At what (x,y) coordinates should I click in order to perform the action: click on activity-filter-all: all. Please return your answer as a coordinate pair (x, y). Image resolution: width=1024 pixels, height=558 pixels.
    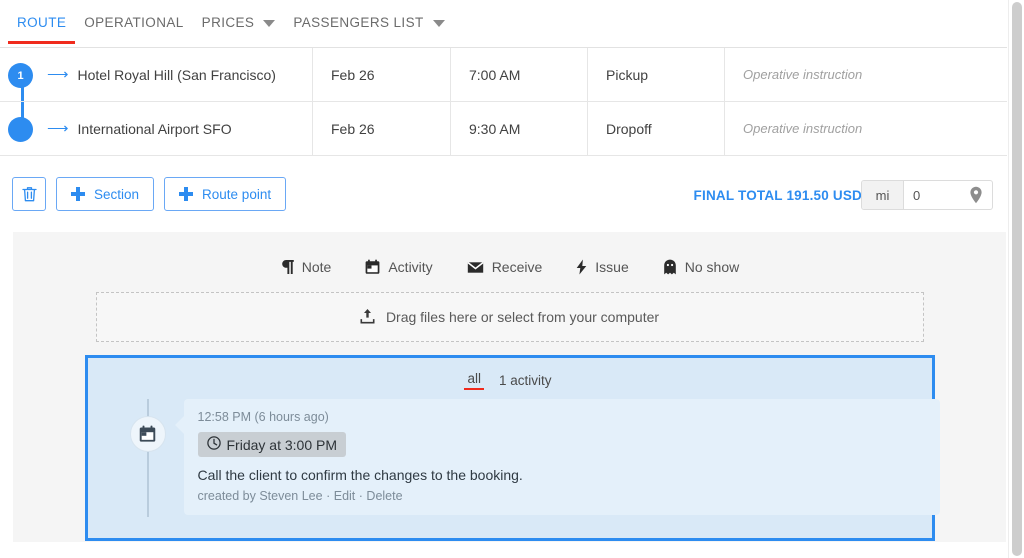
    Looking at the image, I should click on (474, 380).